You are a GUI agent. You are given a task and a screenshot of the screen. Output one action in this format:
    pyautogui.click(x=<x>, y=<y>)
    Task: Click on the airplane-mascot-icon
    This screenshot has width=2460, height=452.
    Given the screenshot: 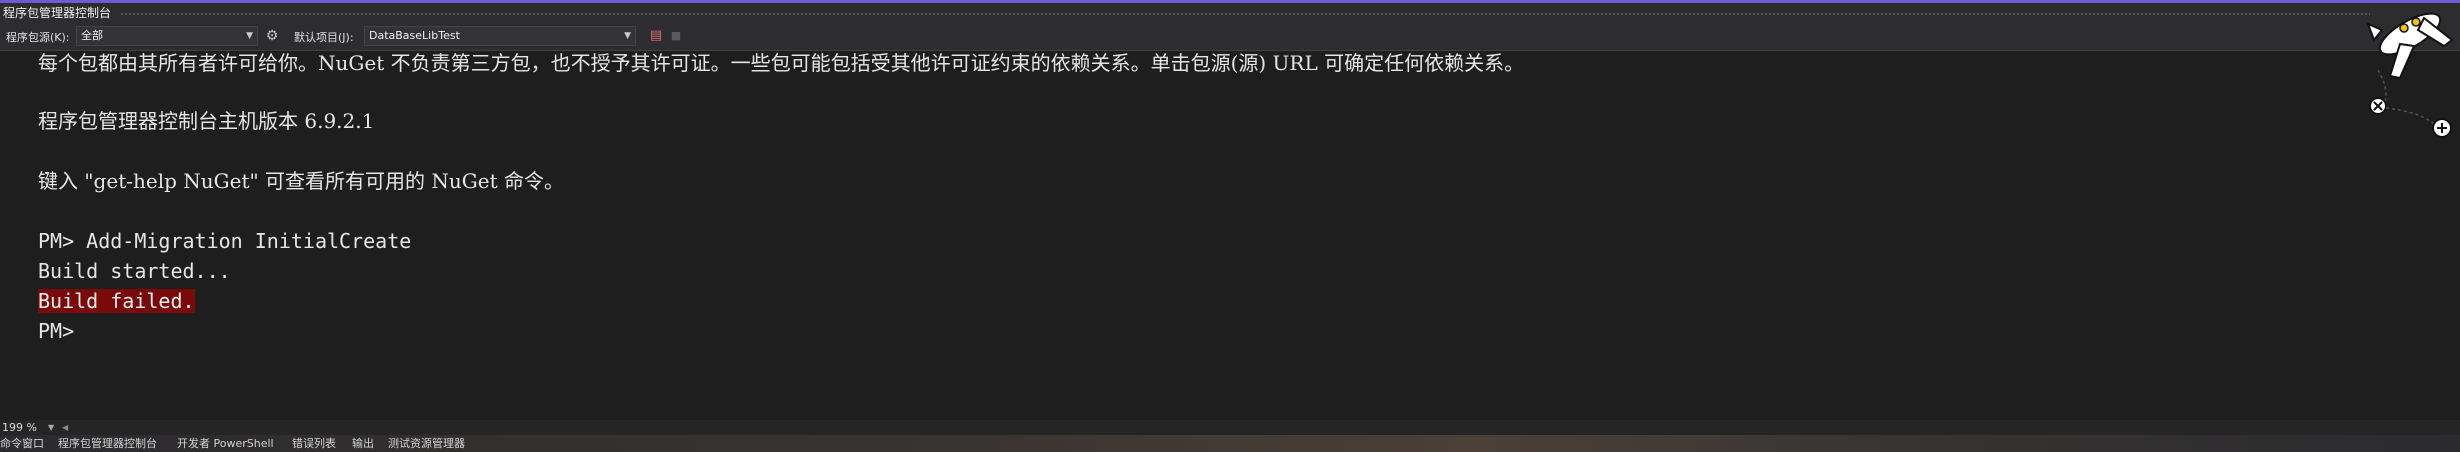 What is the action you would take?
    pyautogui.click(x=2410, y=75)
    